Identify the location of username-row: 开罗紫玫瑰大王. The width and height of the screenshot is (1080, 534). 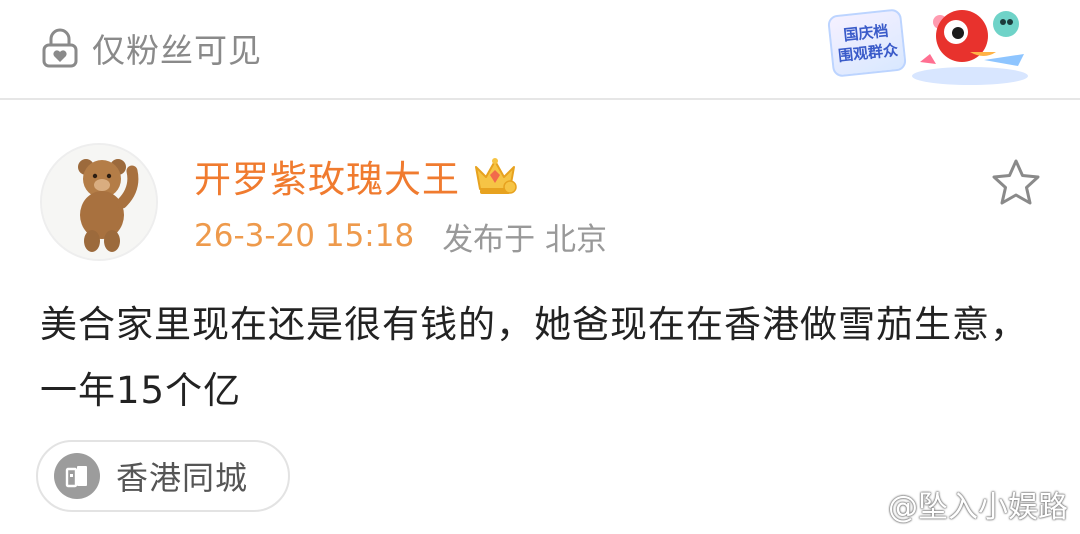
(356, 176).